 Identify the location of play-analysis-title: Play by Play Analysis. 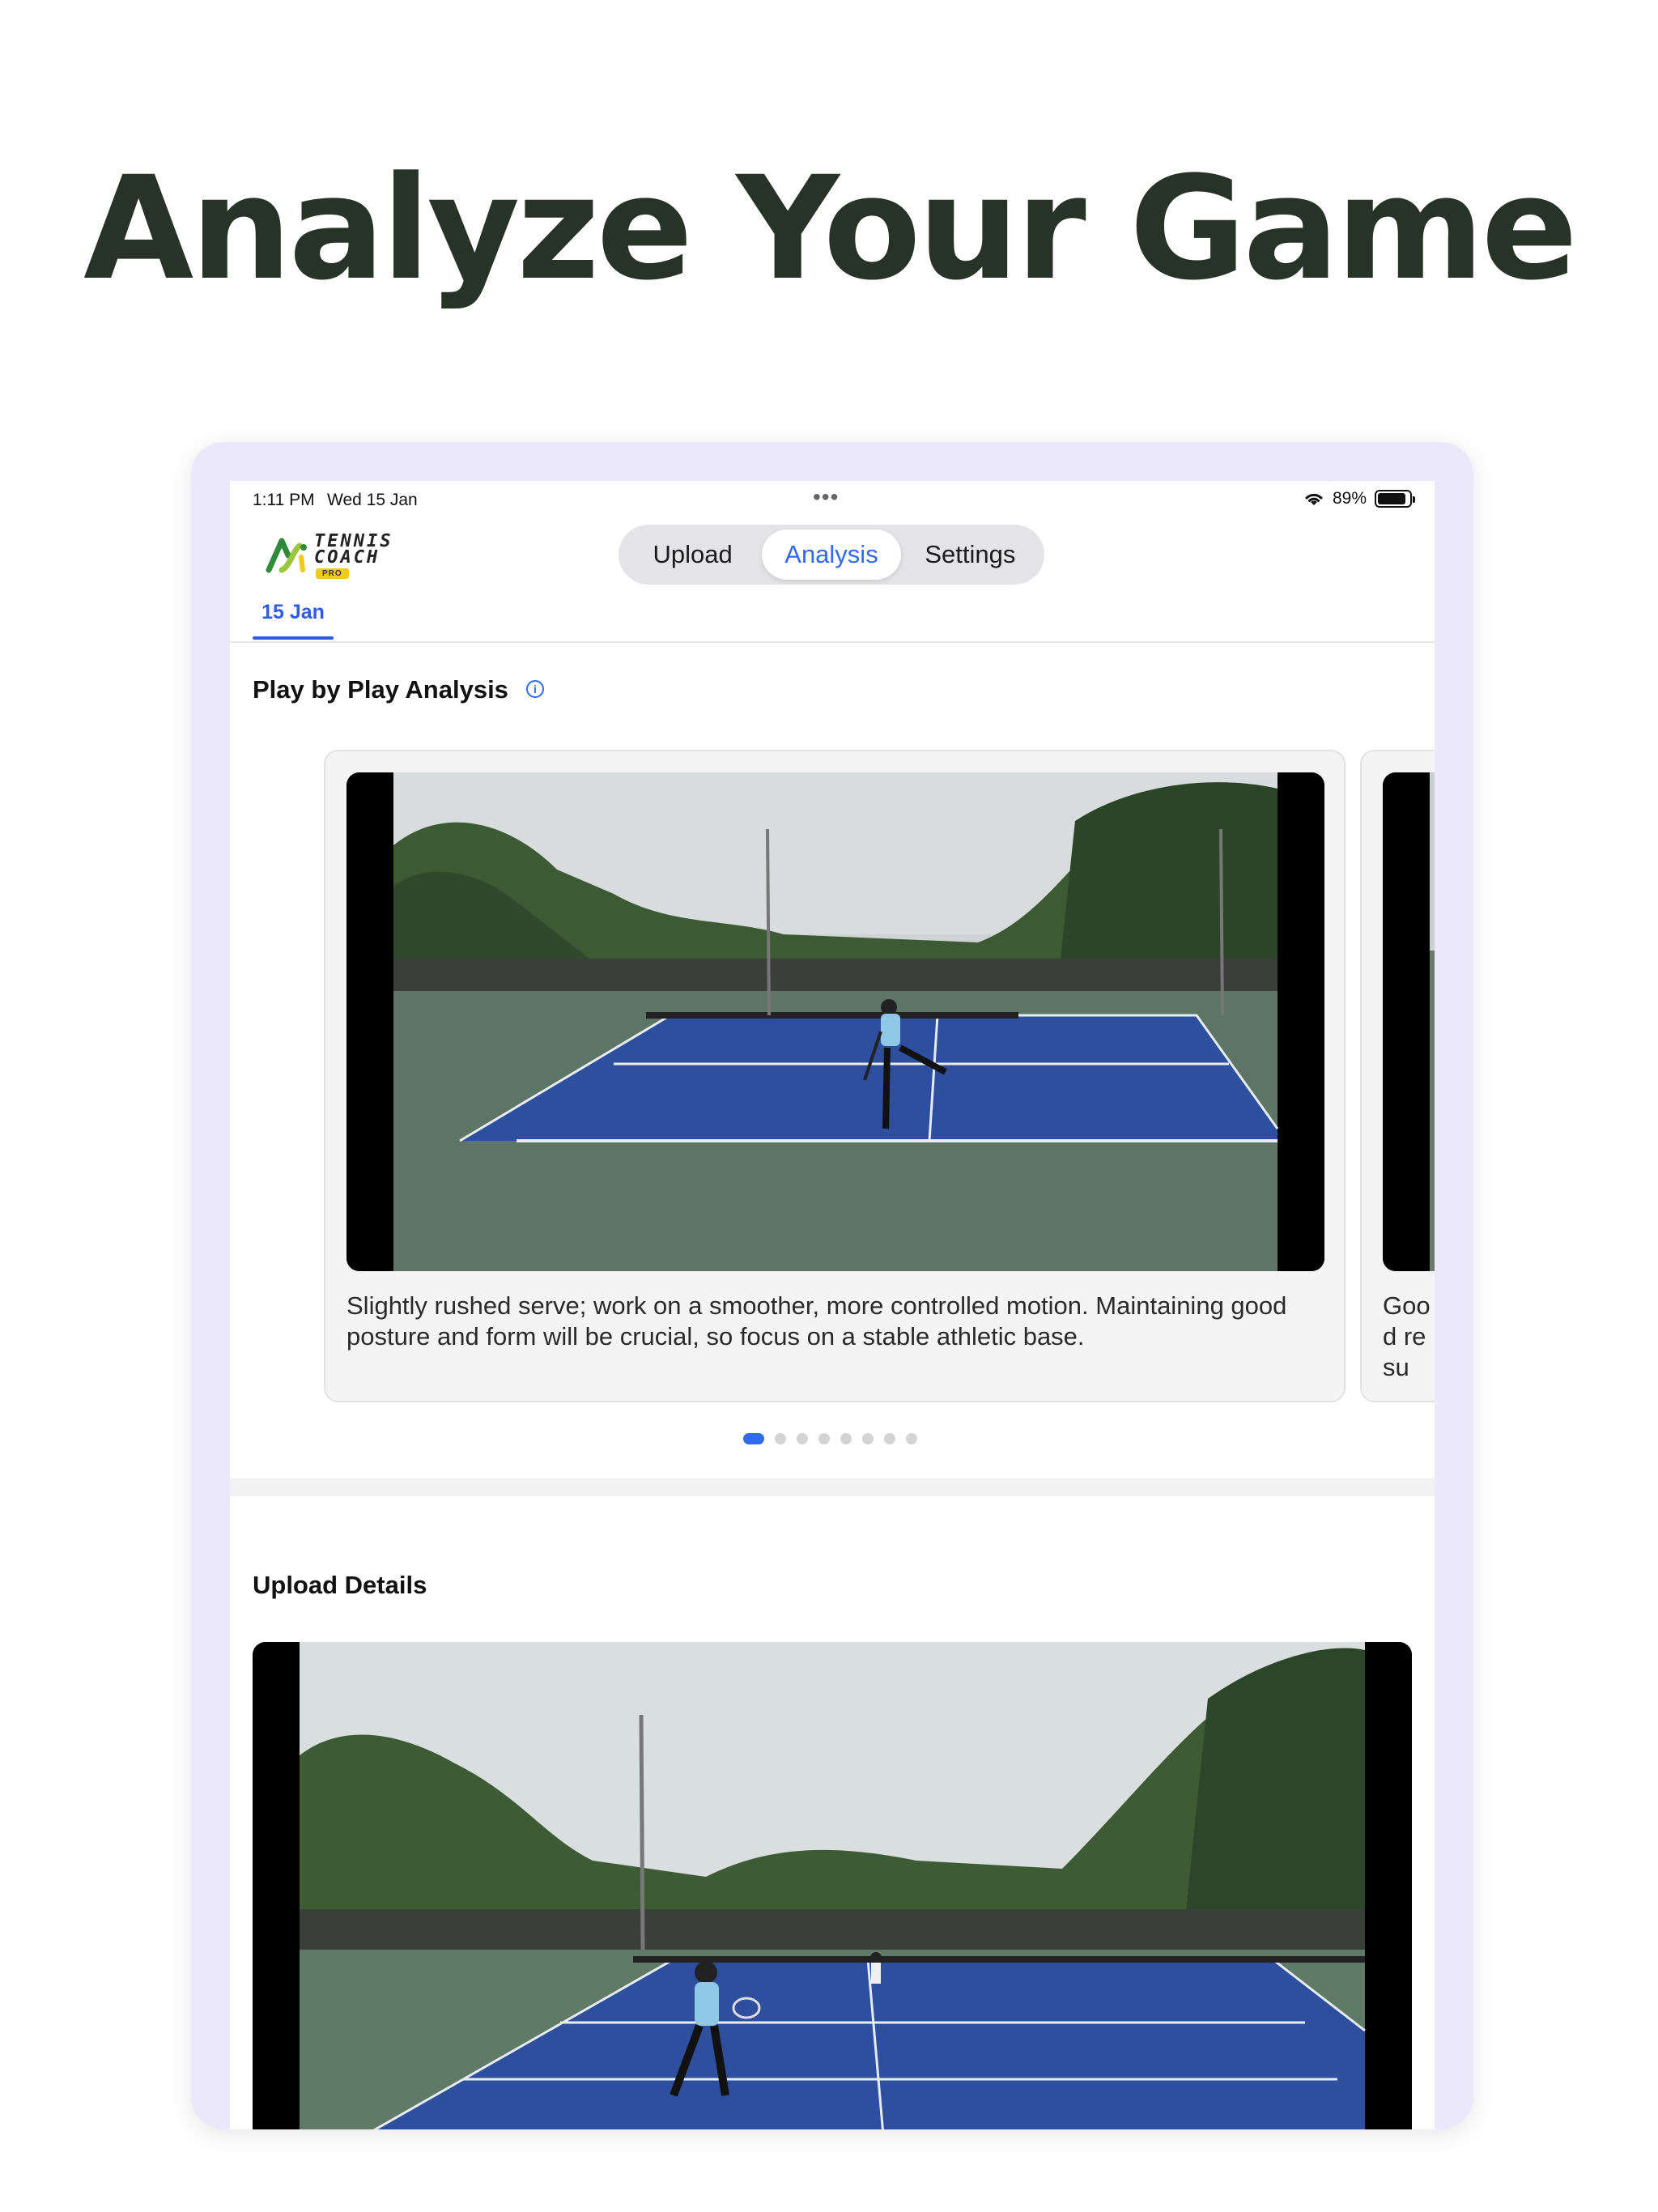
(380, 690).